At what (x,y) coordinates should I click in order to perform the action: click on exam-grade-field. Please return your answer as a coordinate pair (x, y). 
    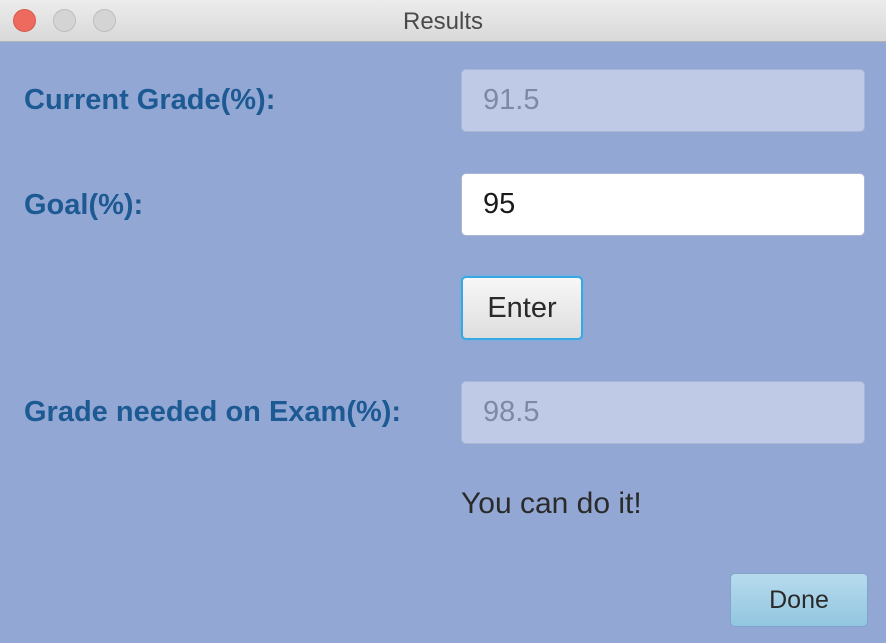
    Looking at the image, I should click on (663, 412).